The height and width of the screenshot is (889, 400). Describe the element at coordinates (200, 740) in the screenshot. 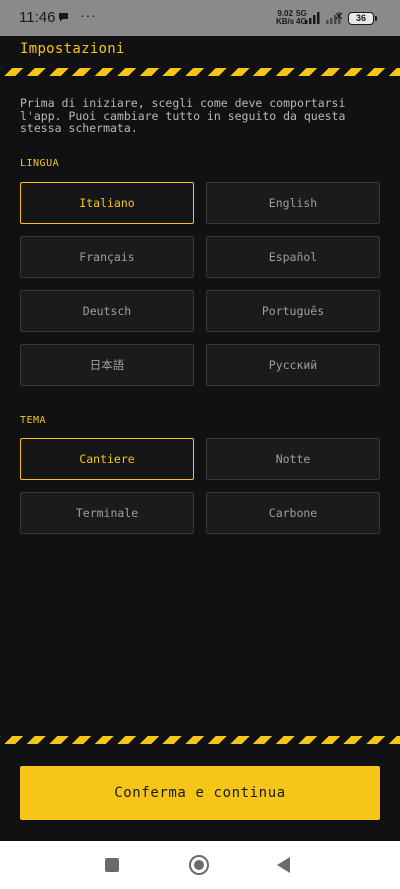

I see `hazard-stripe-divider-bottom` at that location.